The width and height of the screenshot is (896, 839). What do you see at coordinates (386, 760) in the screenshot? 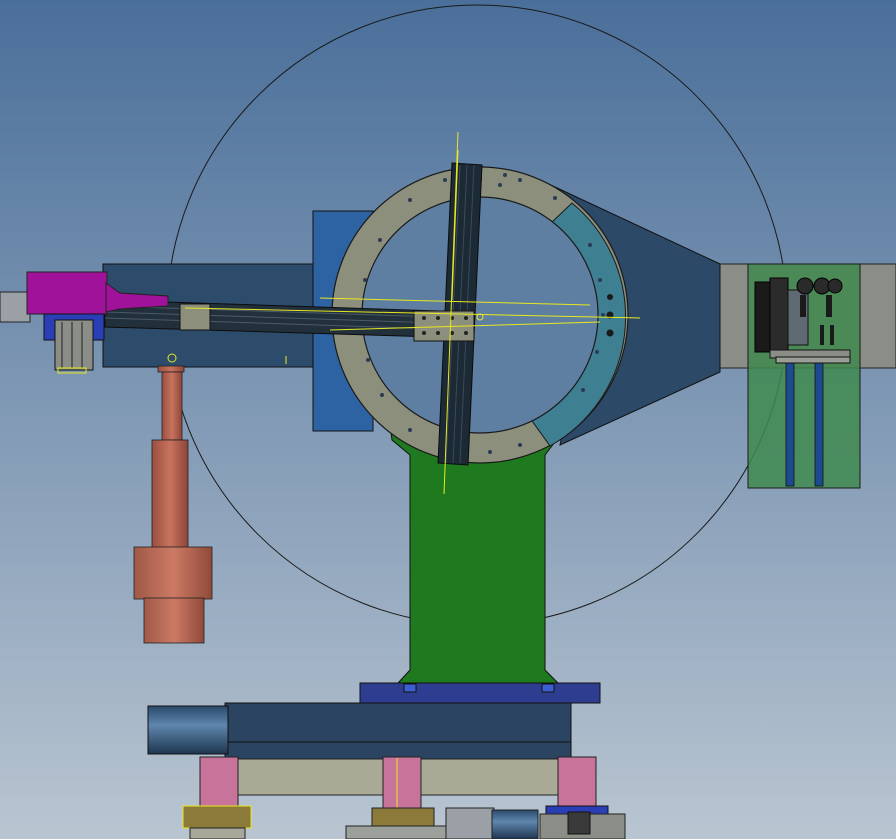
I see `base-assembly` at bounding box center [386, 760].